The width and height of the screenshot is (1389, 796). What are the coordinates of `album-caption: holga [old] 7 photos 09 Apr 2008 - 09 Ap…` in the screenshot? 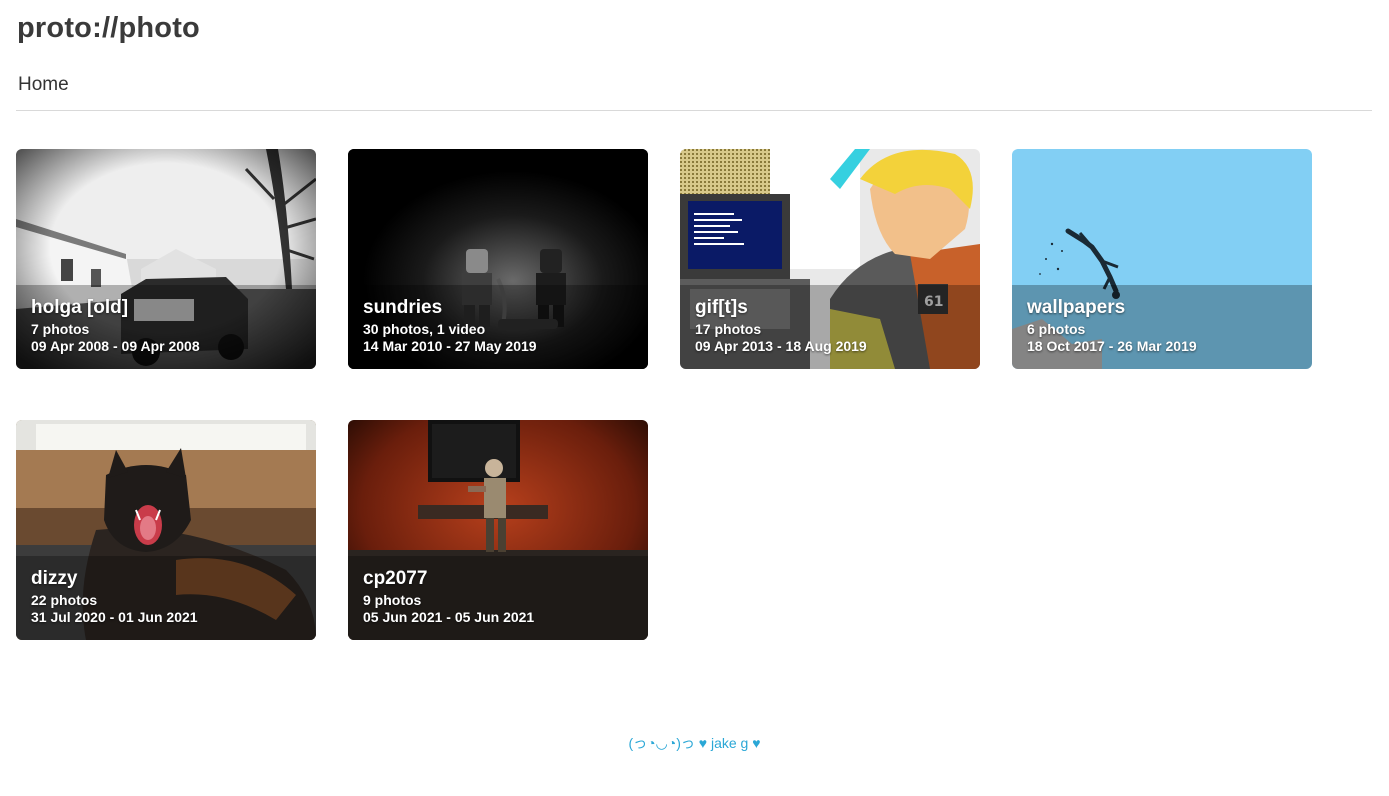 It's located at (115, 326).